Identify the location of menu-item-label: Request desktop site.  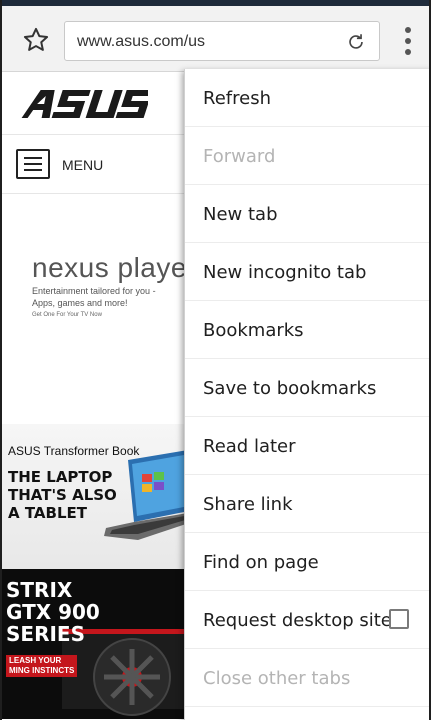
(297, 620).